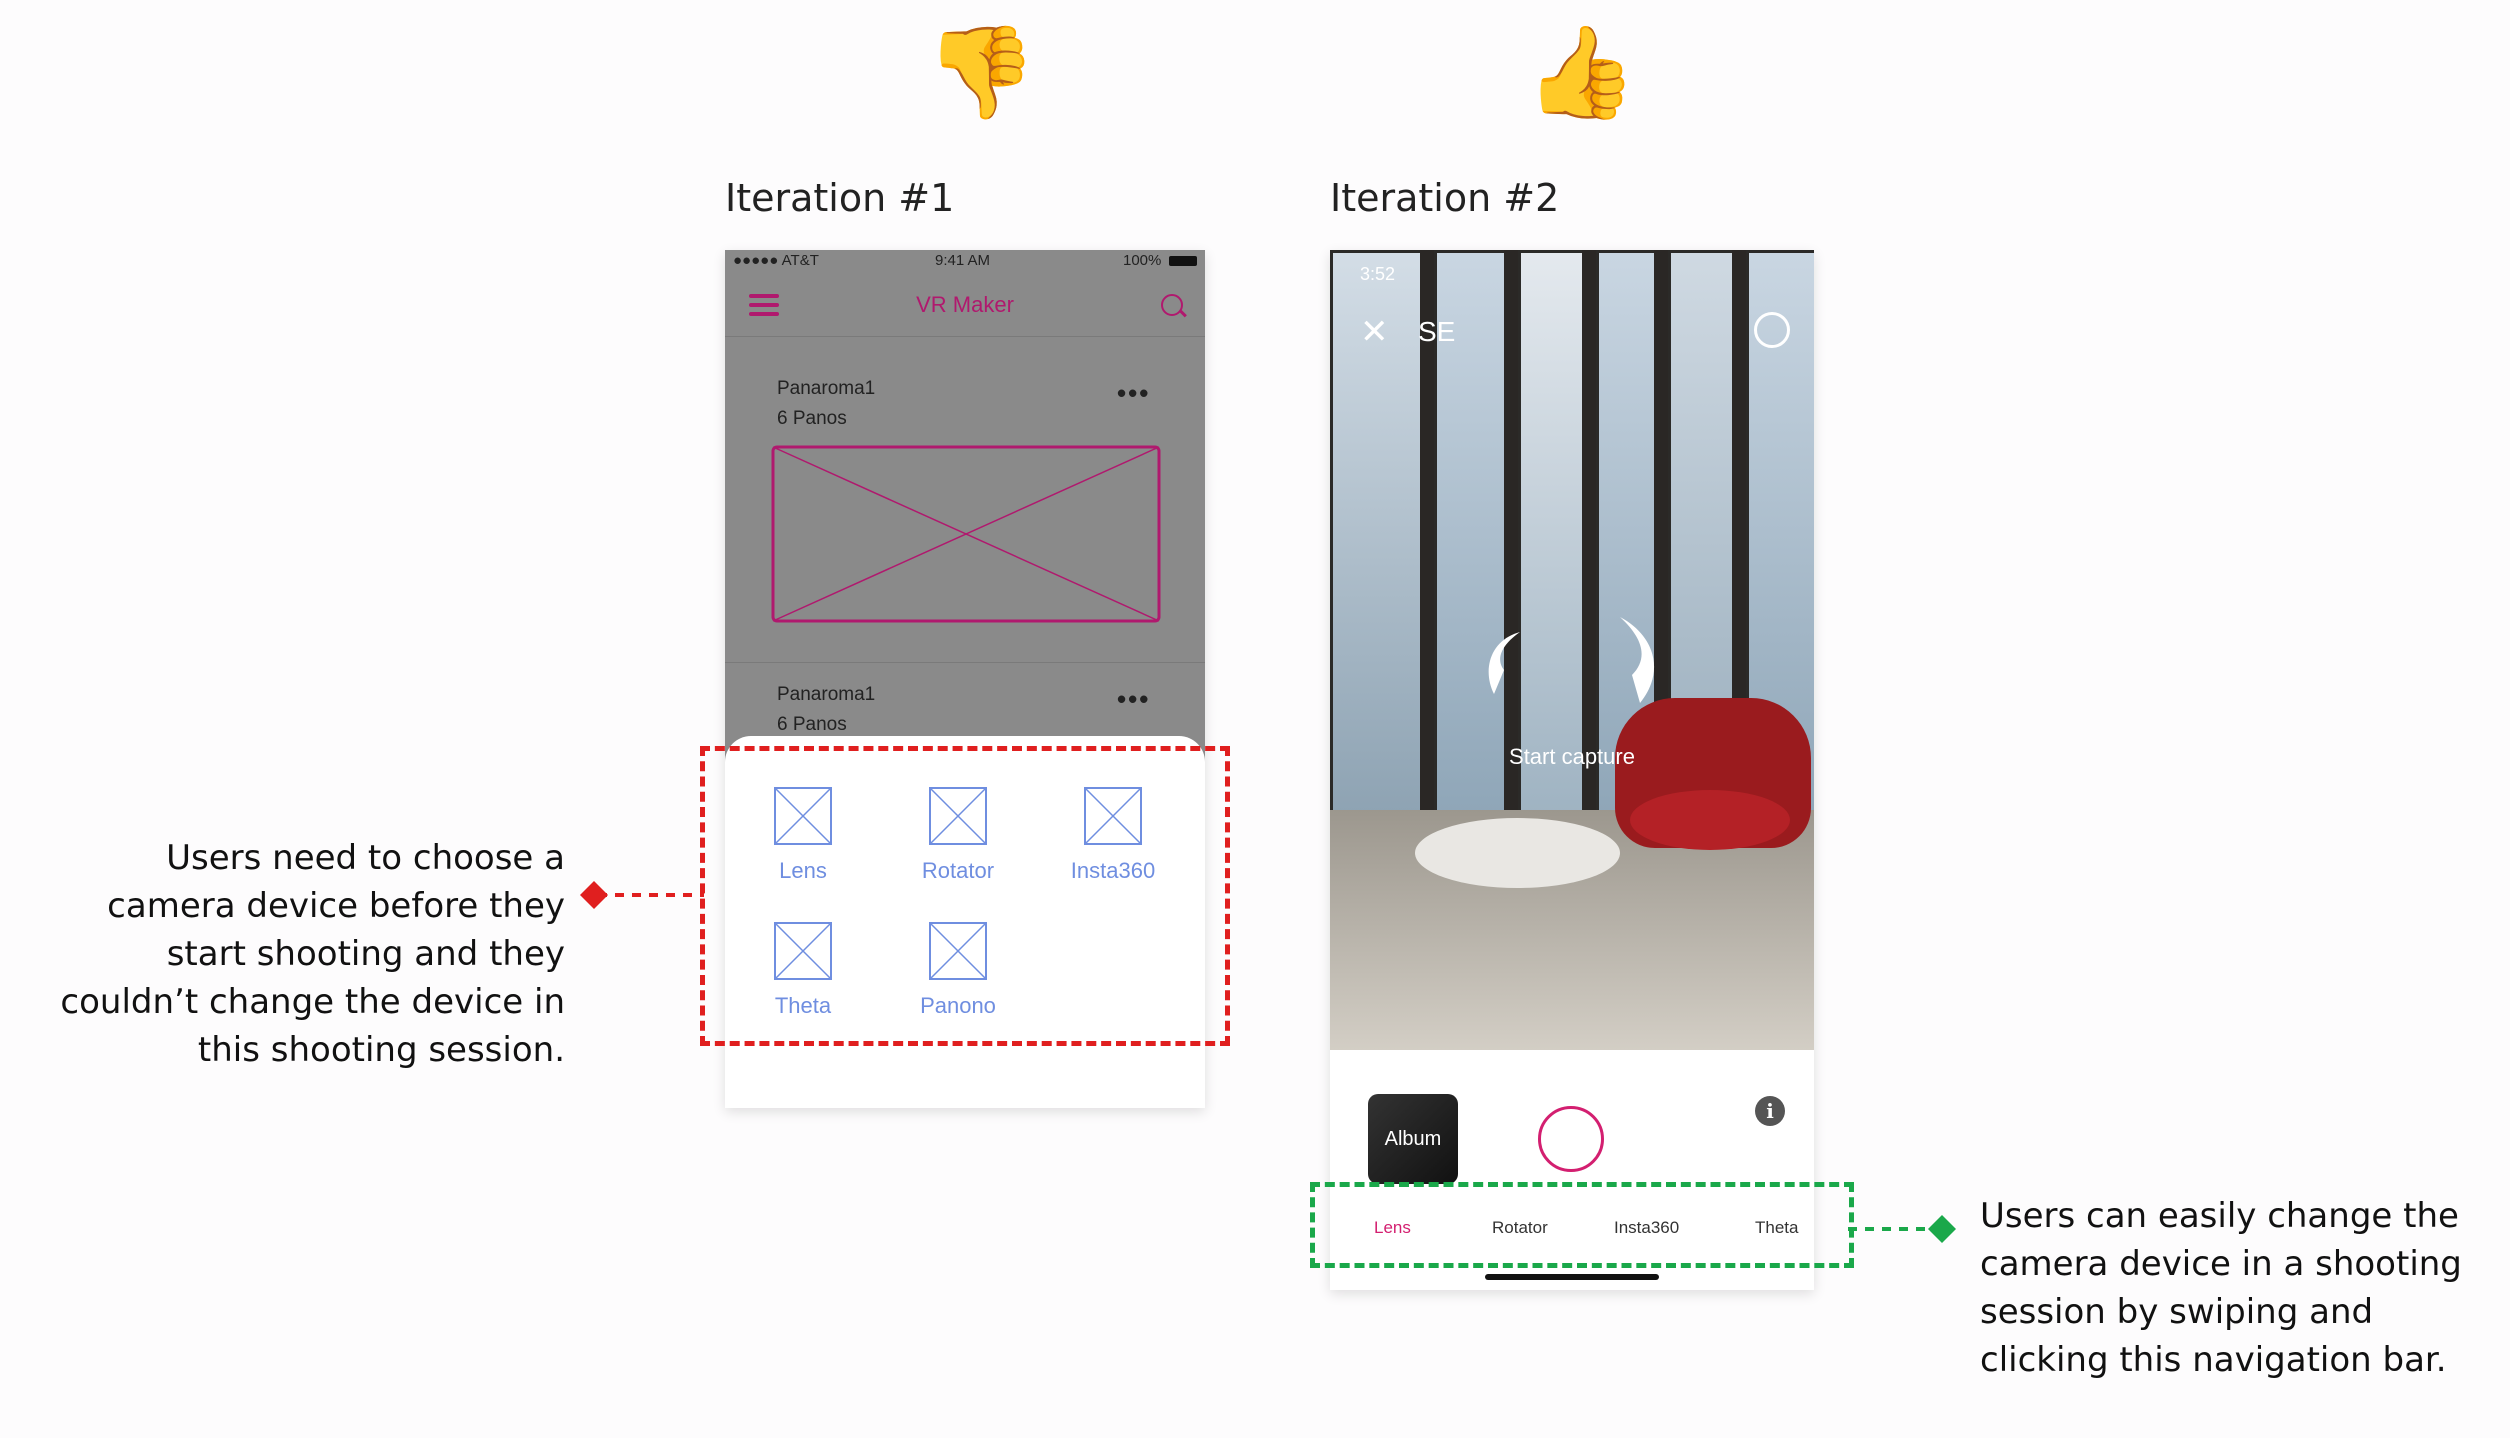 The height and width of the screenshot is (1438, 2510). Describe the element at coordinates (1374, 332) in the screenshot. I see `close-icon: ✕` at that location.